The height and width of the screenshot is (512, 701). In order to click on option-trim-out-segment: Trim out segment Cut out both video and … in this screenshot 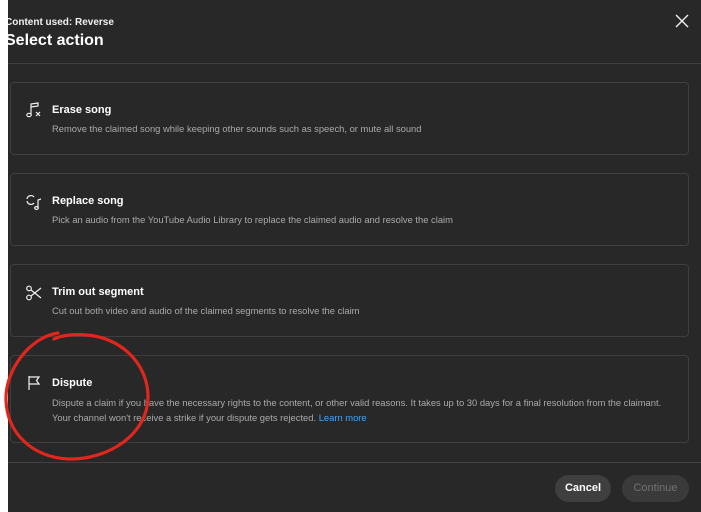, I will do `click(349, 300)`.